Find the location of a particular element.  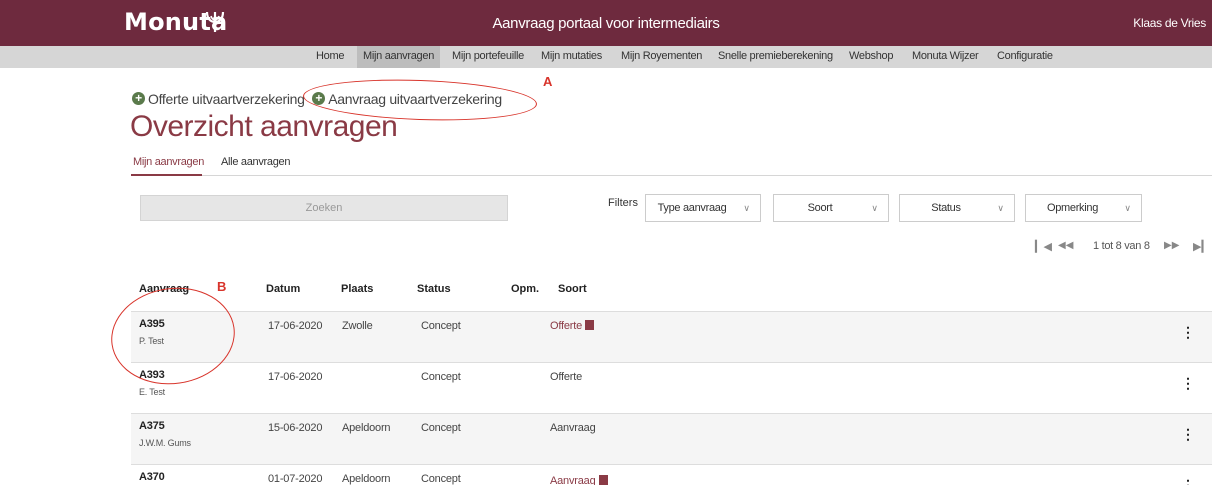

nav-monuta-wijzer: Monuta Wijzer is located at coordinates (945, 56).